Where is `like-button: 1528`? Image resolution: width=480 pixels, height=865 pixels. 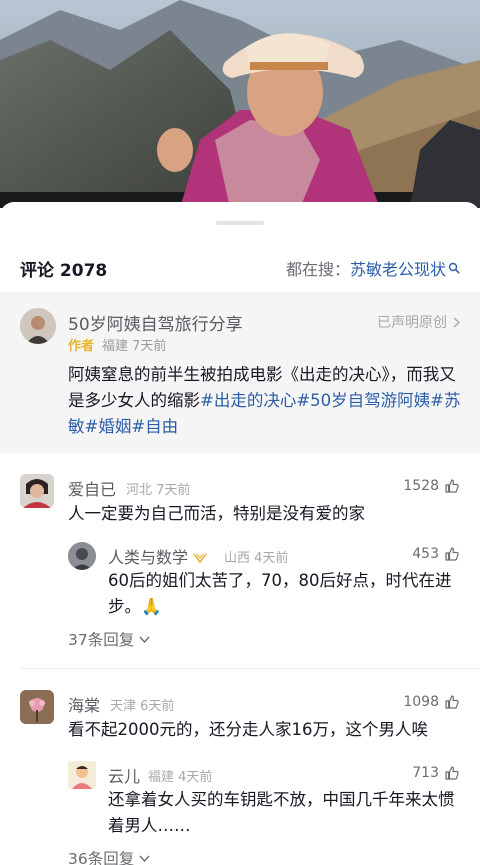 like-button: 1528 is located at coordinates (431, 486).